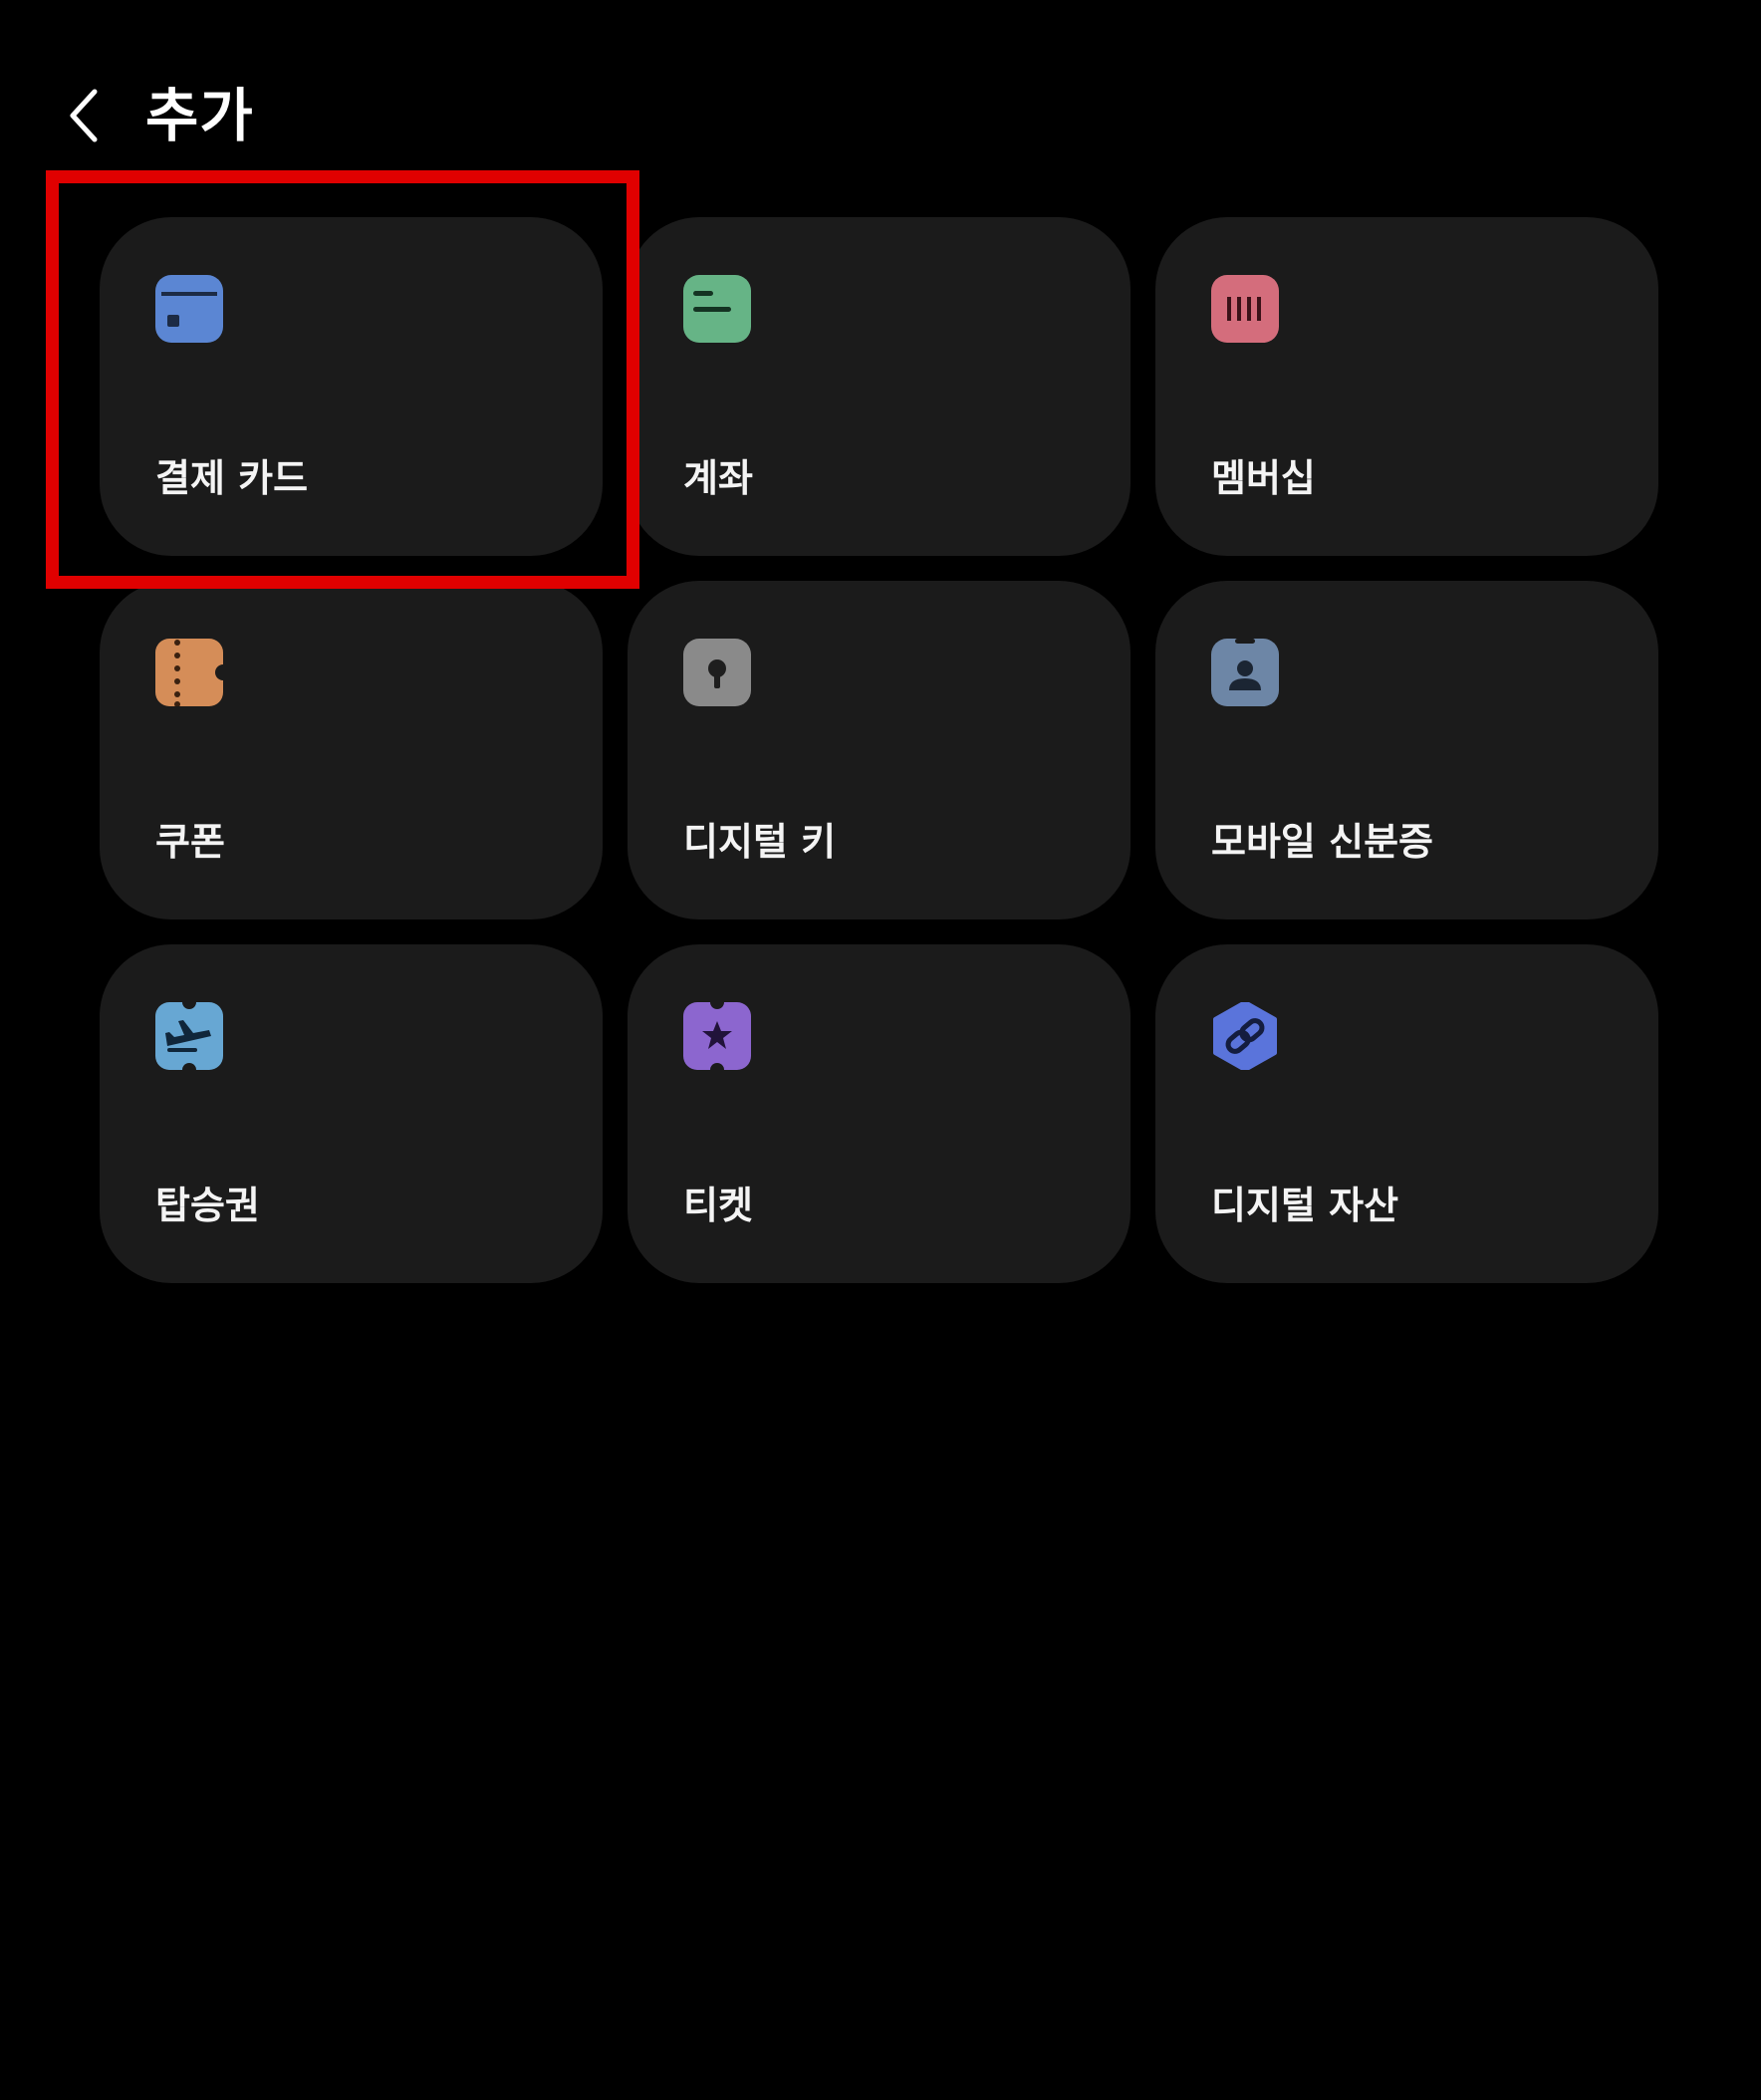 Image resolution: width=1761 pixels, height=2100 pixels. What do you see at coordinates (207, 1205) in the screenshot?
I see `tile-label: 탑승권` at bounding box center [207, 1205].